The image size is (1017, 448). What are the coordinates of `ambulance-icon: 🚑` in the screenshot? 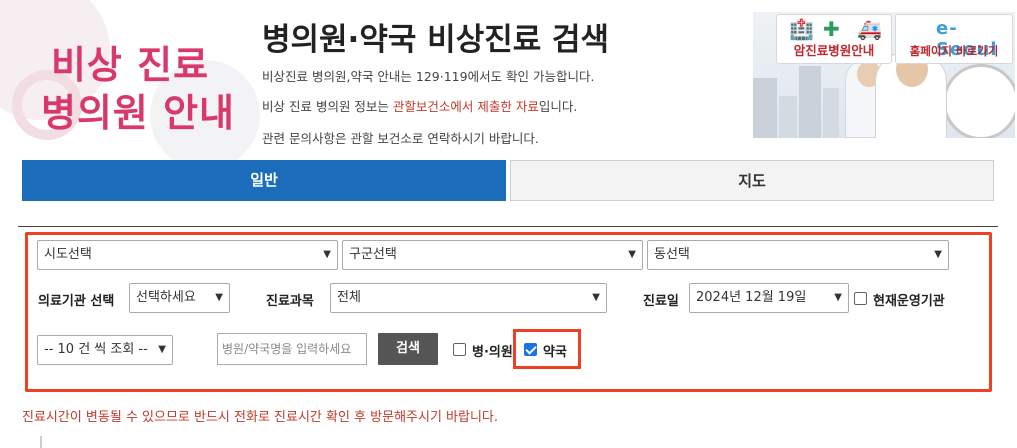 It's located at (869, 29).